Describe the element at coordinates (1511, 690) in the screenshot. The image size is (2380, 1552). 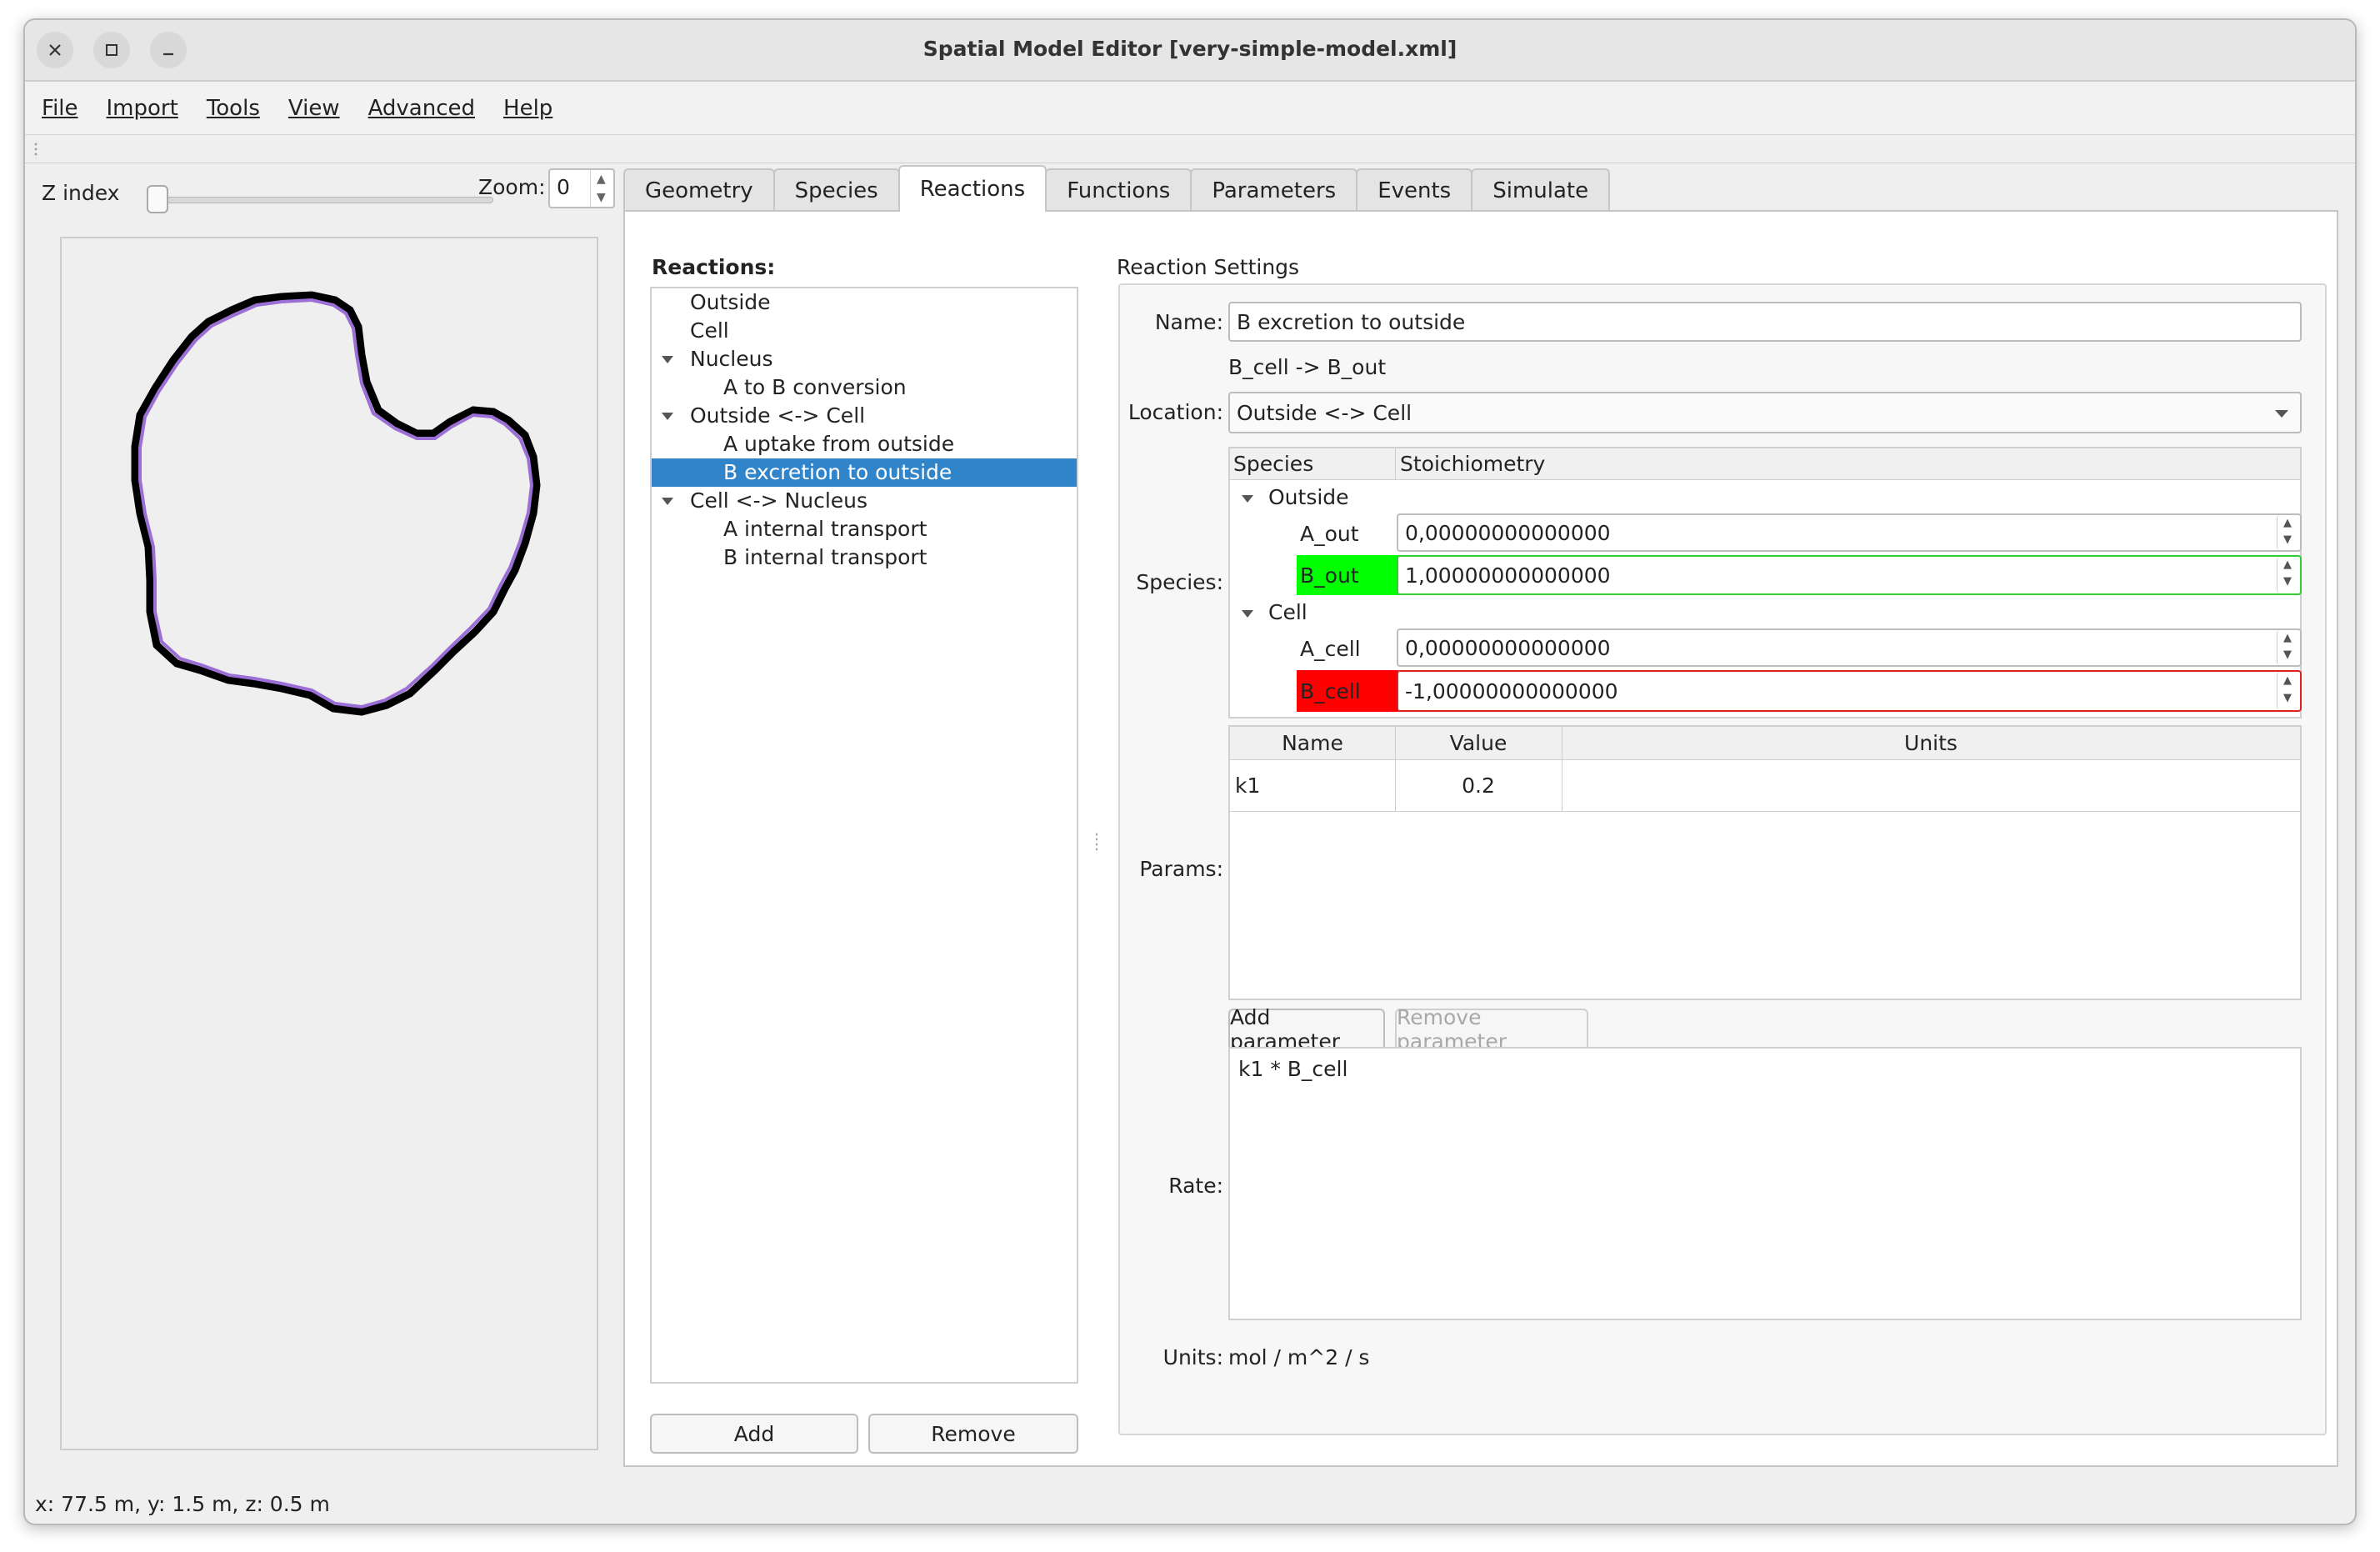
I see `stoich-value: -1,00000000000000` at that location.